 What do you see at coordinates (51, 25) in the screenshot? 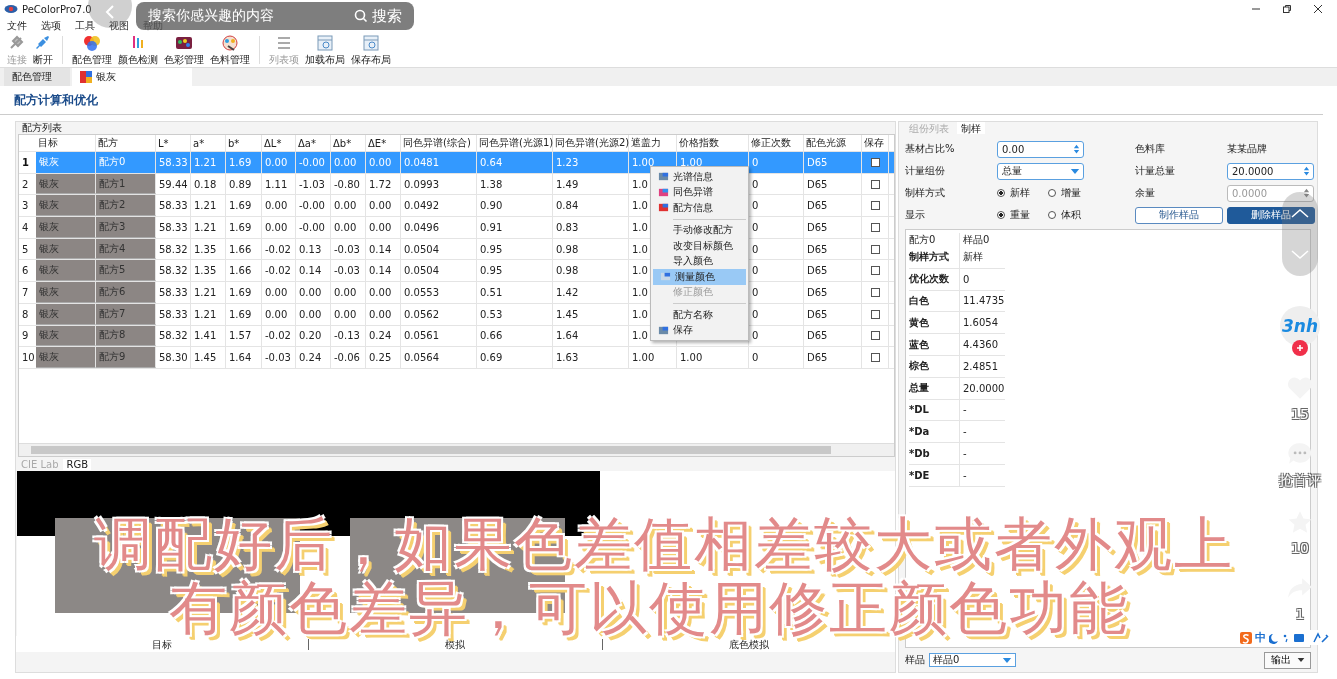
I see `menu-item: 选项` at bounding box center [51, 25].